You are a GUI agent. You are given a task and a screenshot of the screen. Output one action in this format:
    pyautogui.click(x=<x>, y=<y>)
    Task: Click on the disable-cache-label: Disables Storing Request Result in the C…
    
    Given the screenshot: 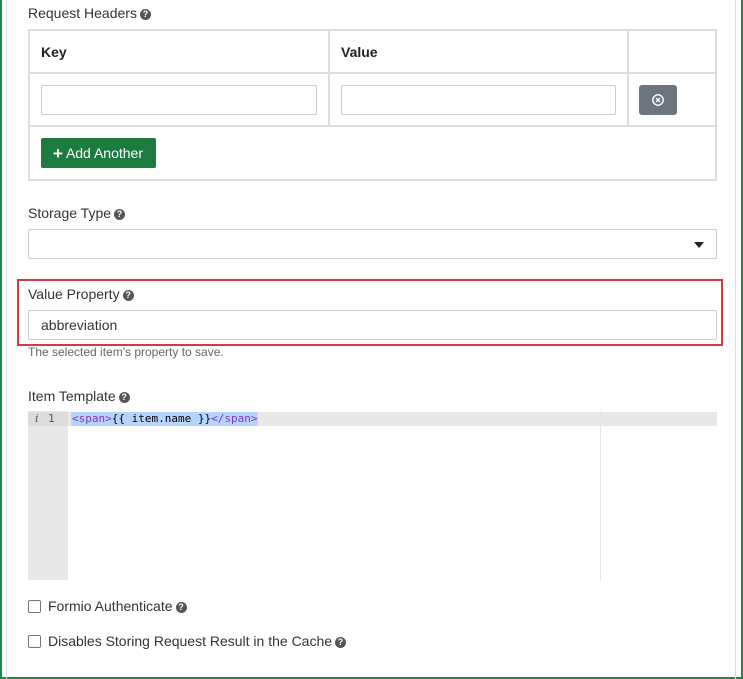 What is the action you would take?
    pyautogui.click(x=197, y=641)
    